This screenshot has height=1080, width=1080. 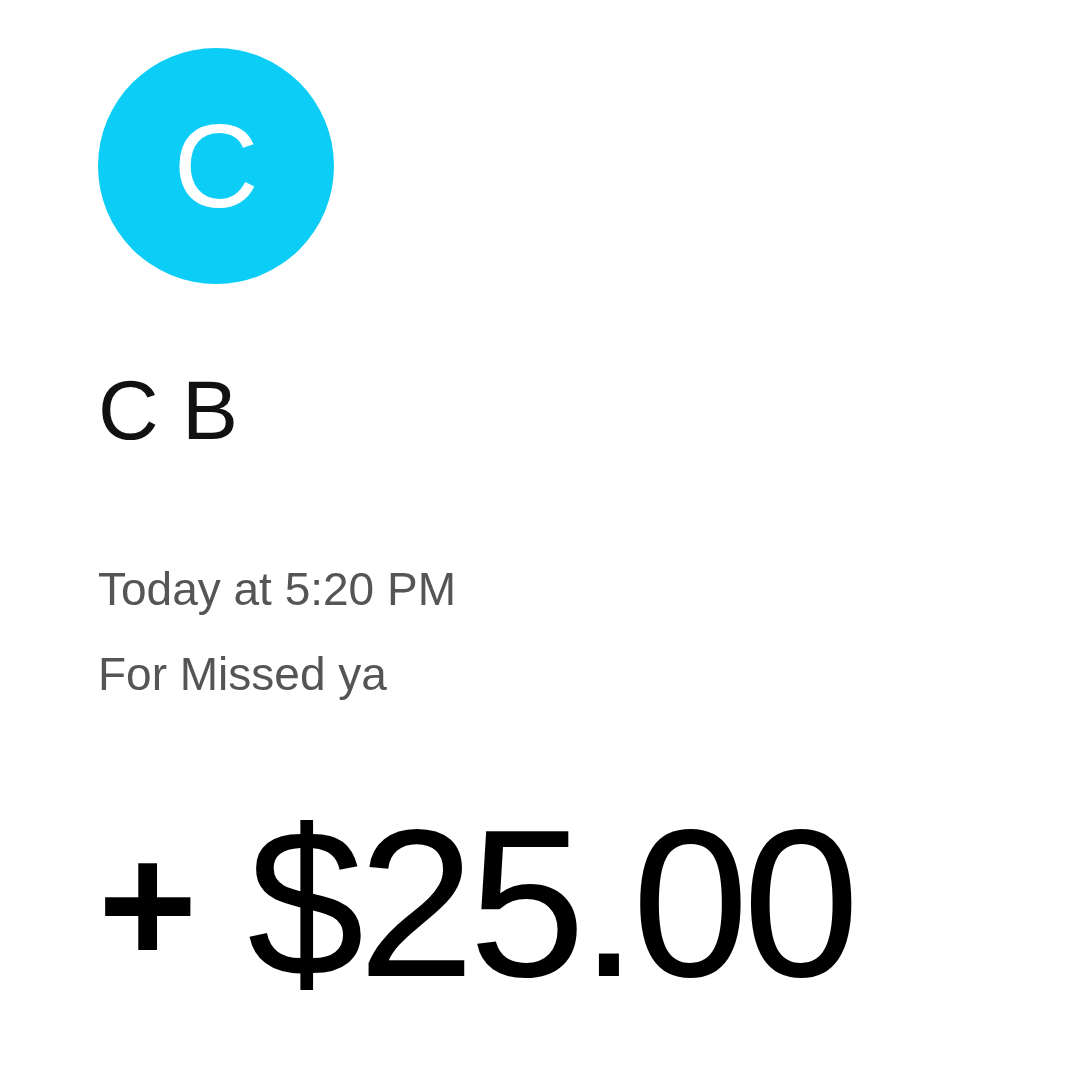 What do you see at coordinates (277, 589) in the screenshot?
I see `timestamp: Today at 5:20 PM` at bounding box center [277, 589].